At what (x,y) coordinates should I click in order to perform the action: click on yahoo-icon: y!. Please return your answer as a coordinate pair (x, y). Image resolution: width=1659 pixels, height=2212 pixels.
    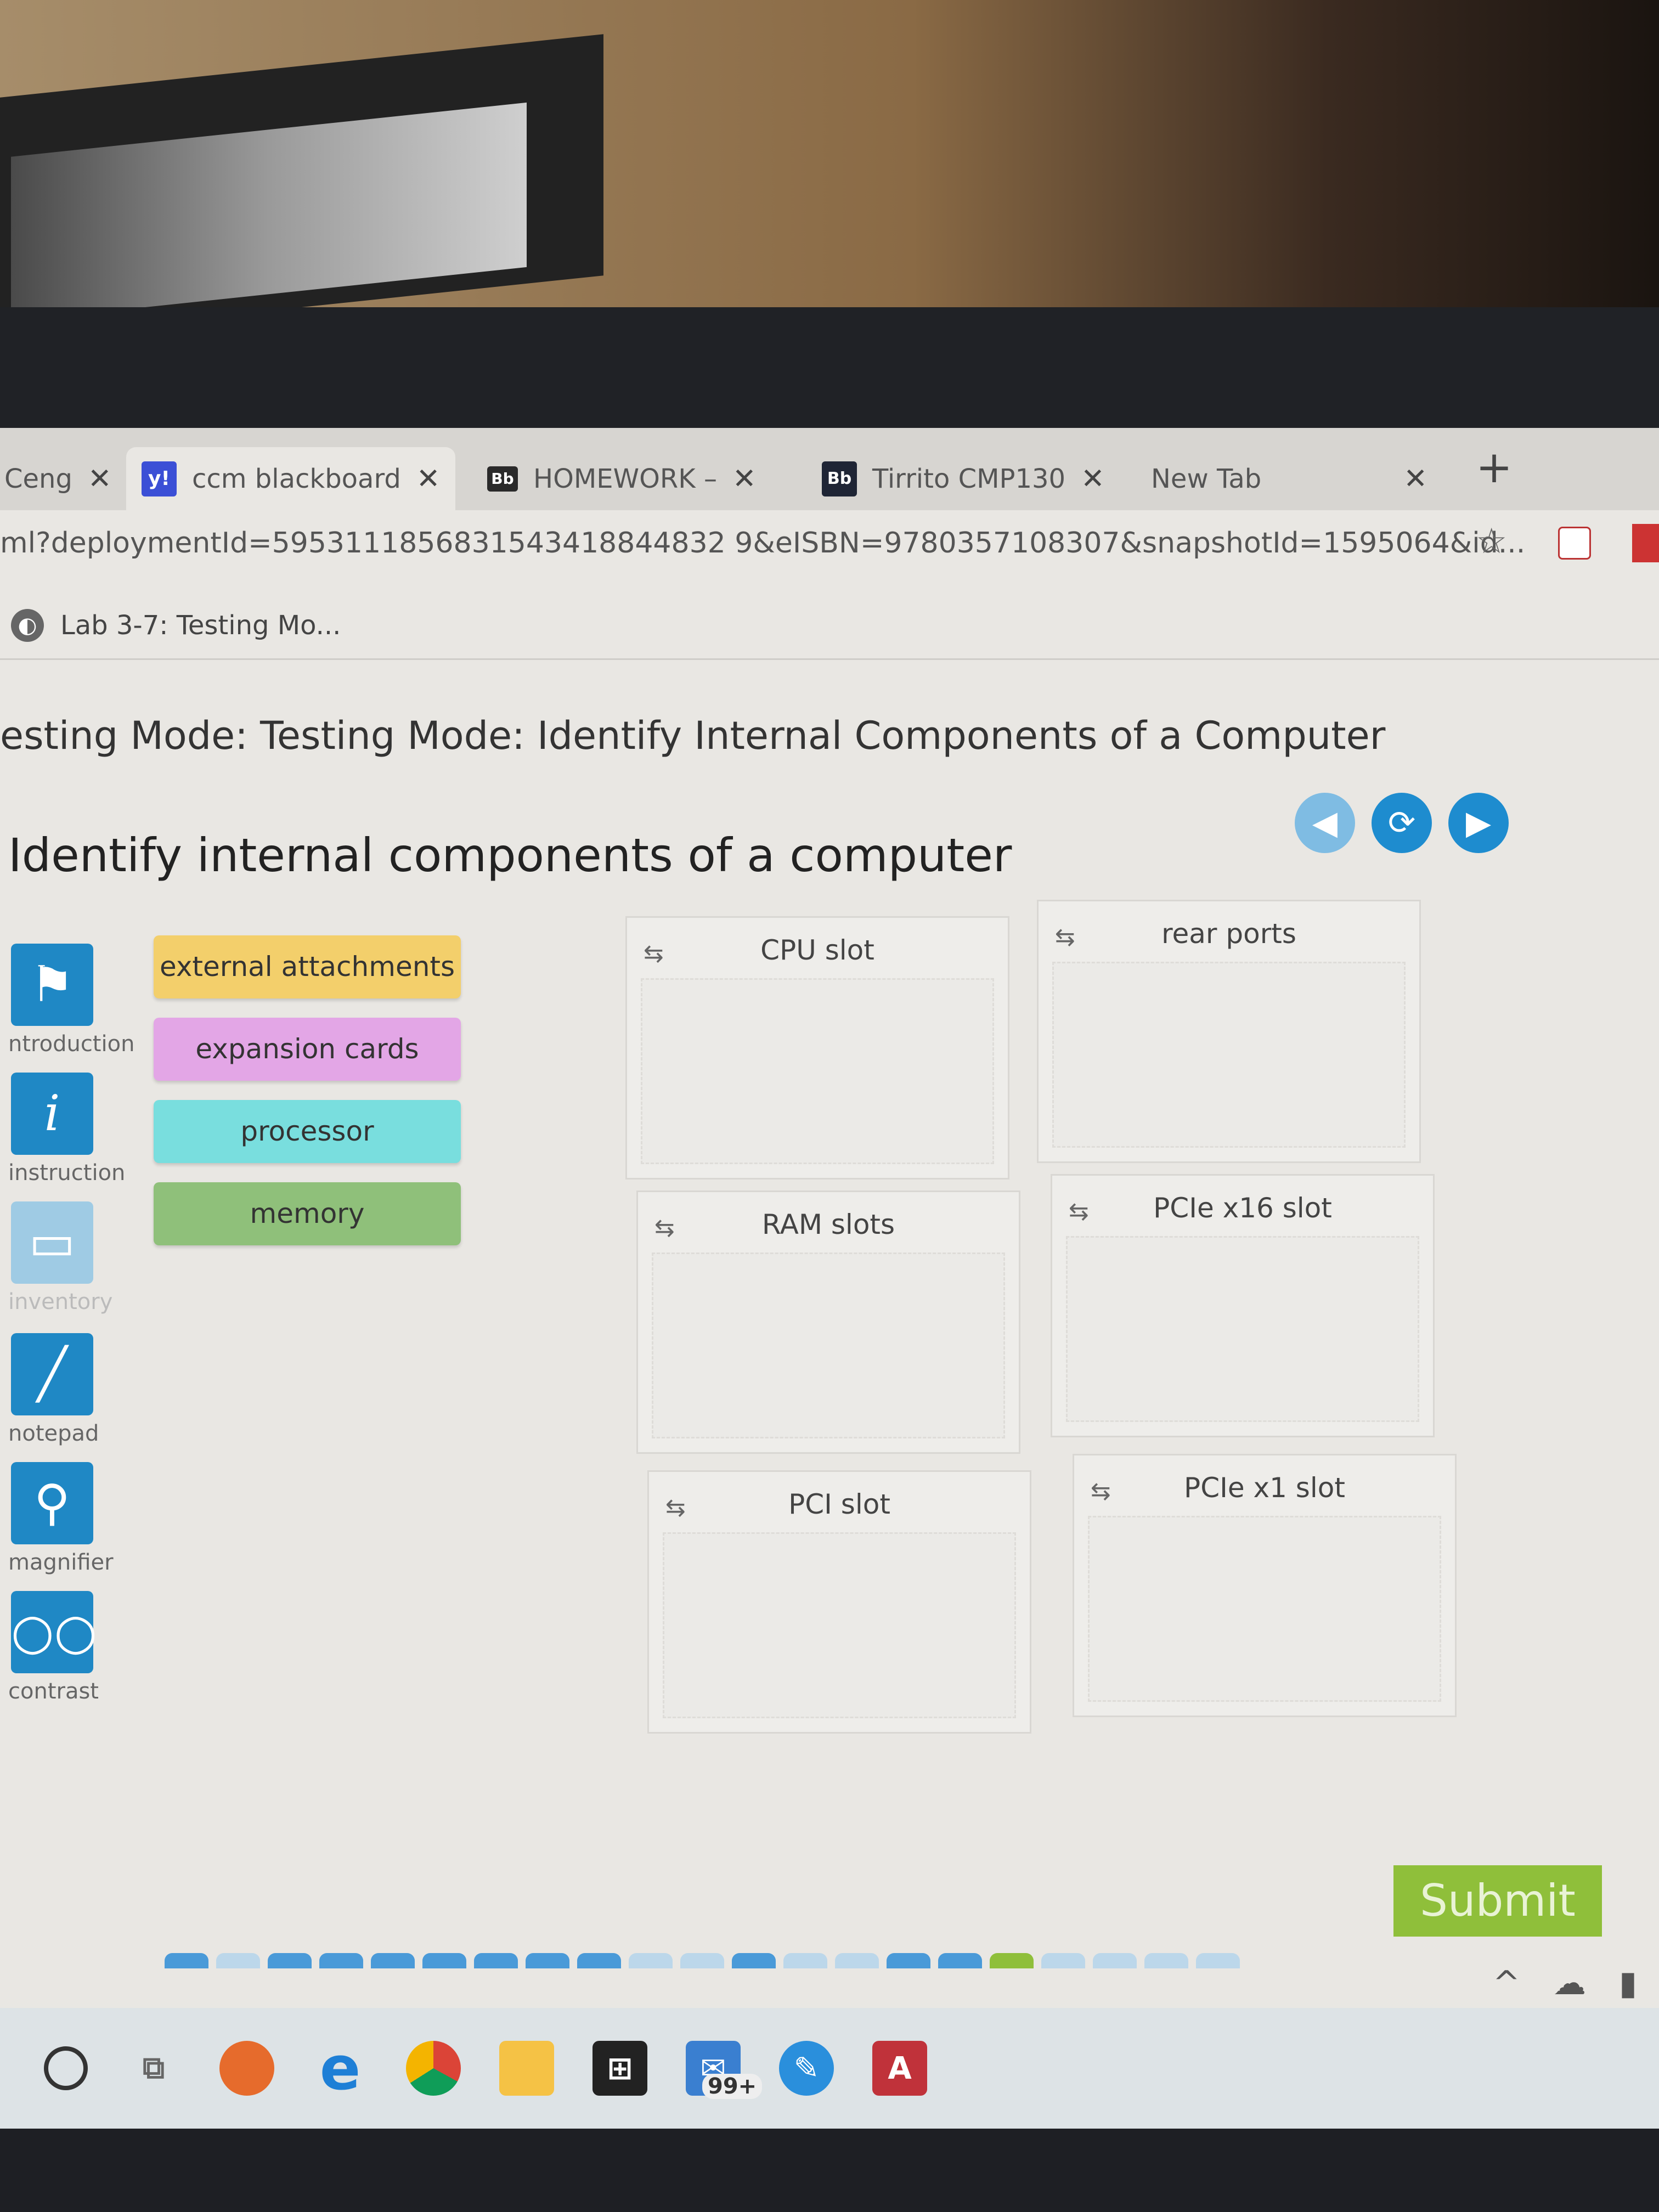
    Looking at the image, I should click on (159, 478).